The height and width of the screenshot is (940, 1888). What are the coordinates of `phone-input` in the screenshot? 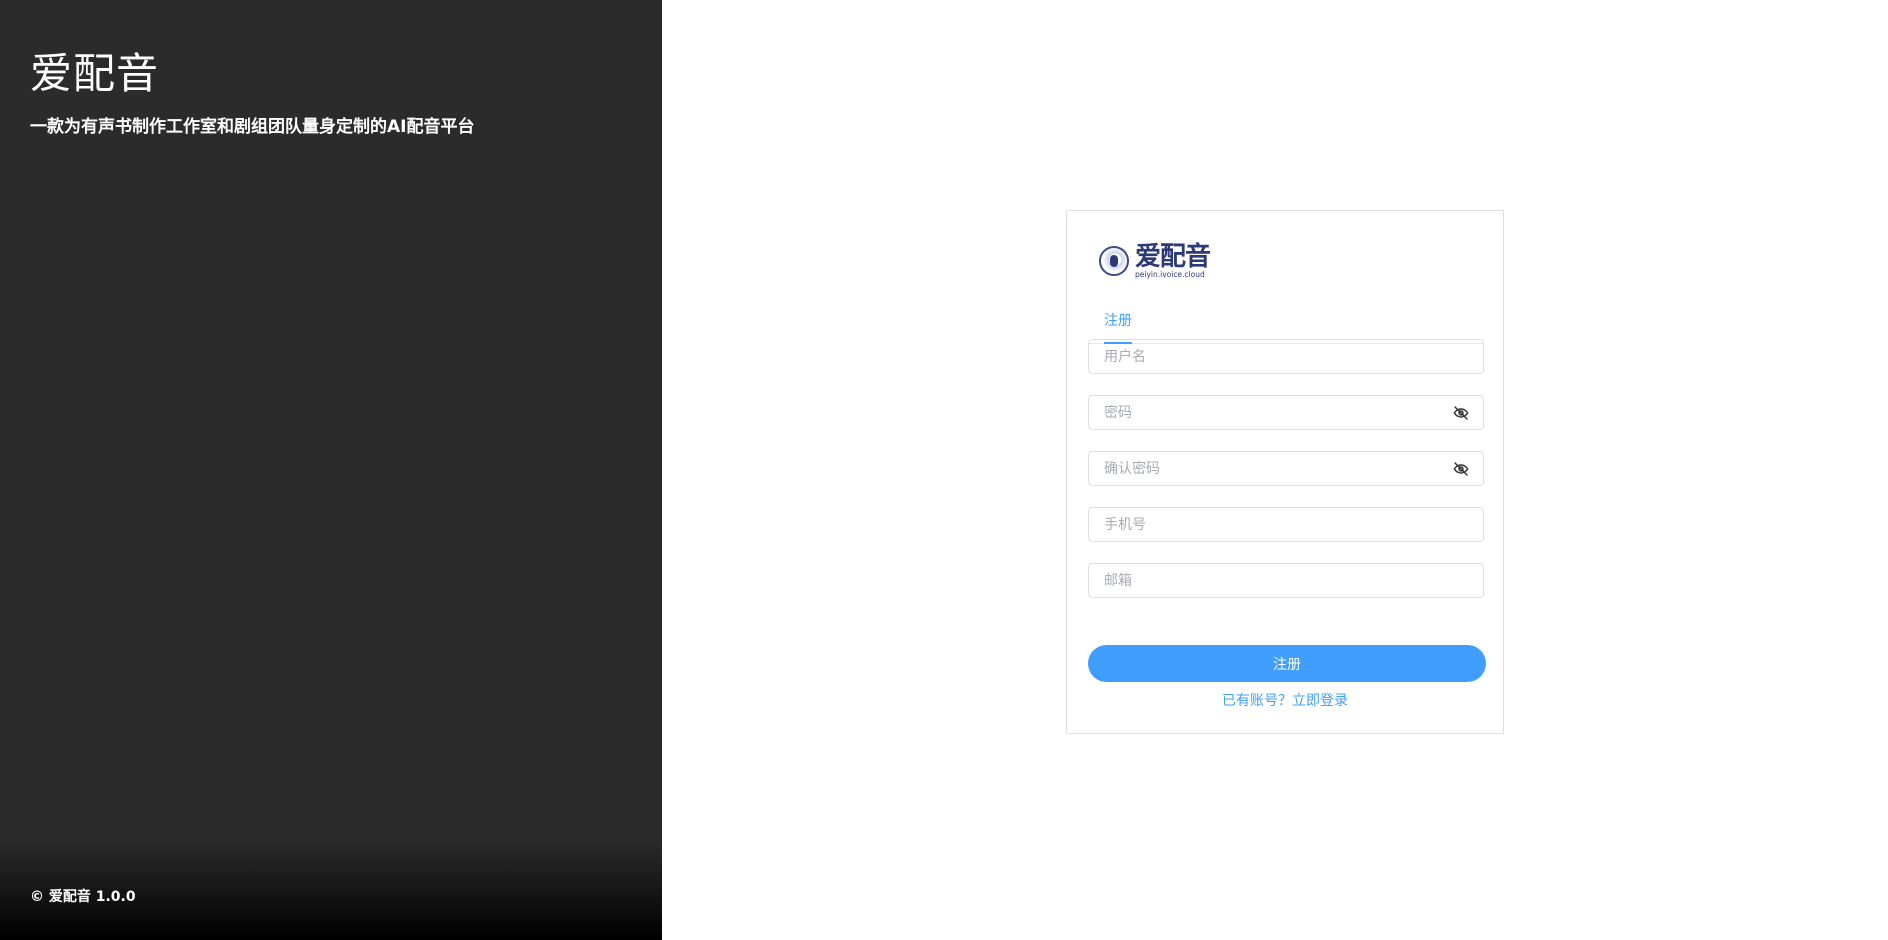 It's located at (1286, 524).